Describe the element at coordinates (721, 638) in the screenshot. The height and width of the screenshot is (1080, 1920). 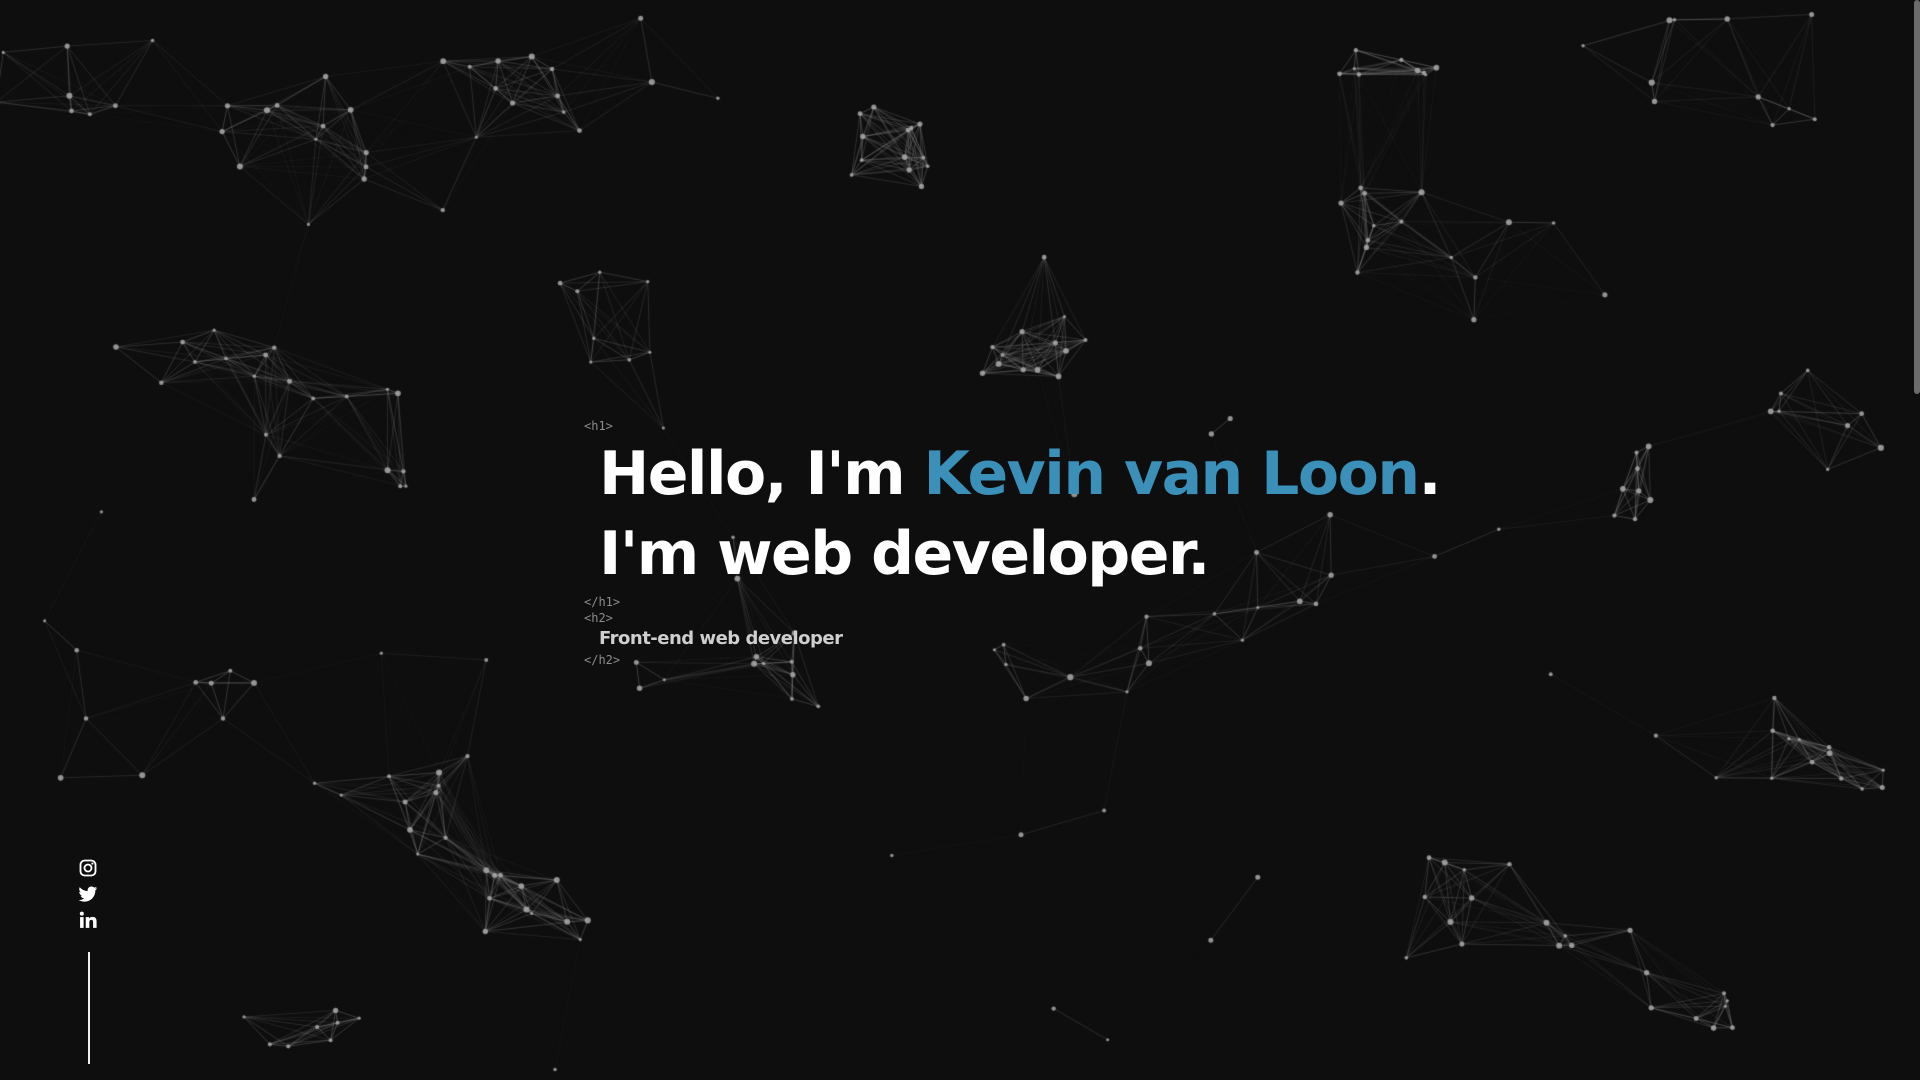
I see `hero-subtitle: Front-end web developer` at that location.